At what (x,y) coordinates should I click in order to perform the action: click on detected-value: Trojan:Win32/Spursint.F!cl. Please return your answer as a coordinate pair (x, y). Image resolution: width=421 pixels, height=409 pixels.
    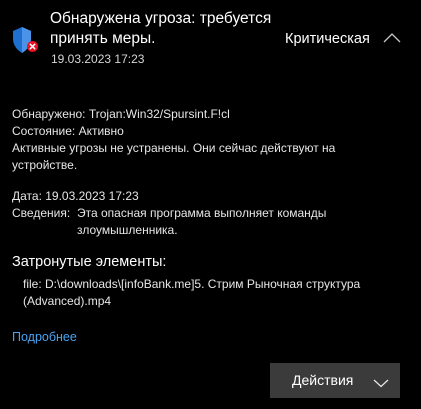
    Looking at the image, I should click on (159, 114).